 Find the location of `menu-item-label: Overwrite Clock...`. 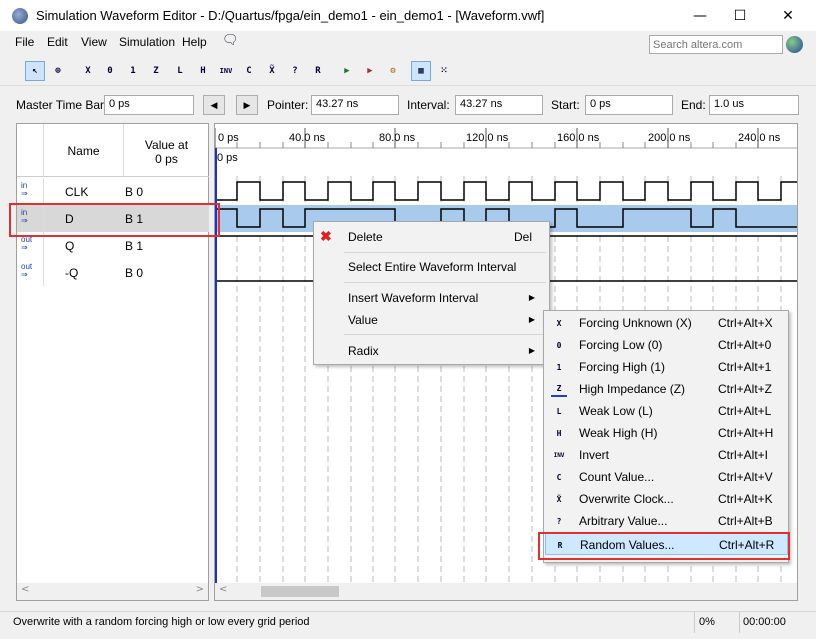

menu-item-label: Overwrite Clock... is located at coordinates (626, 499).